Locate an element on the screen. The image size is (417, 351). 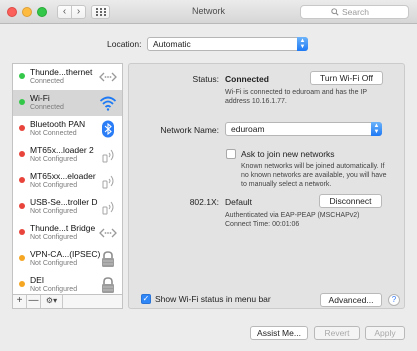
location-label: Location: is located at coordinates (124, 44).